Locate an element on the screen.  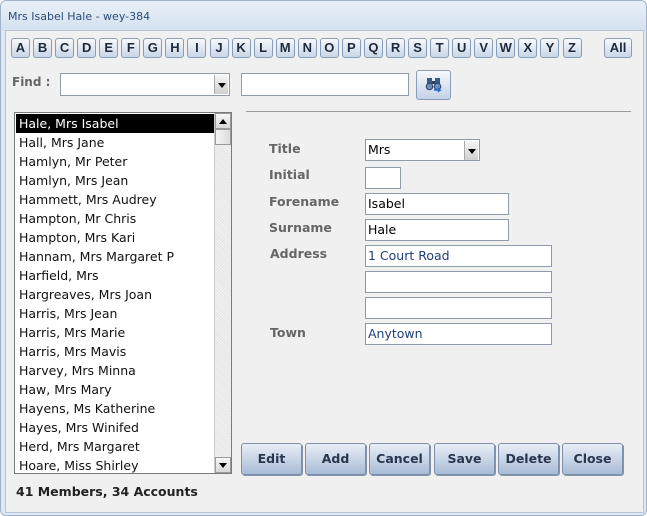
list-item: Hamlyn, Mr Peter is located at coordinates (115, 161).